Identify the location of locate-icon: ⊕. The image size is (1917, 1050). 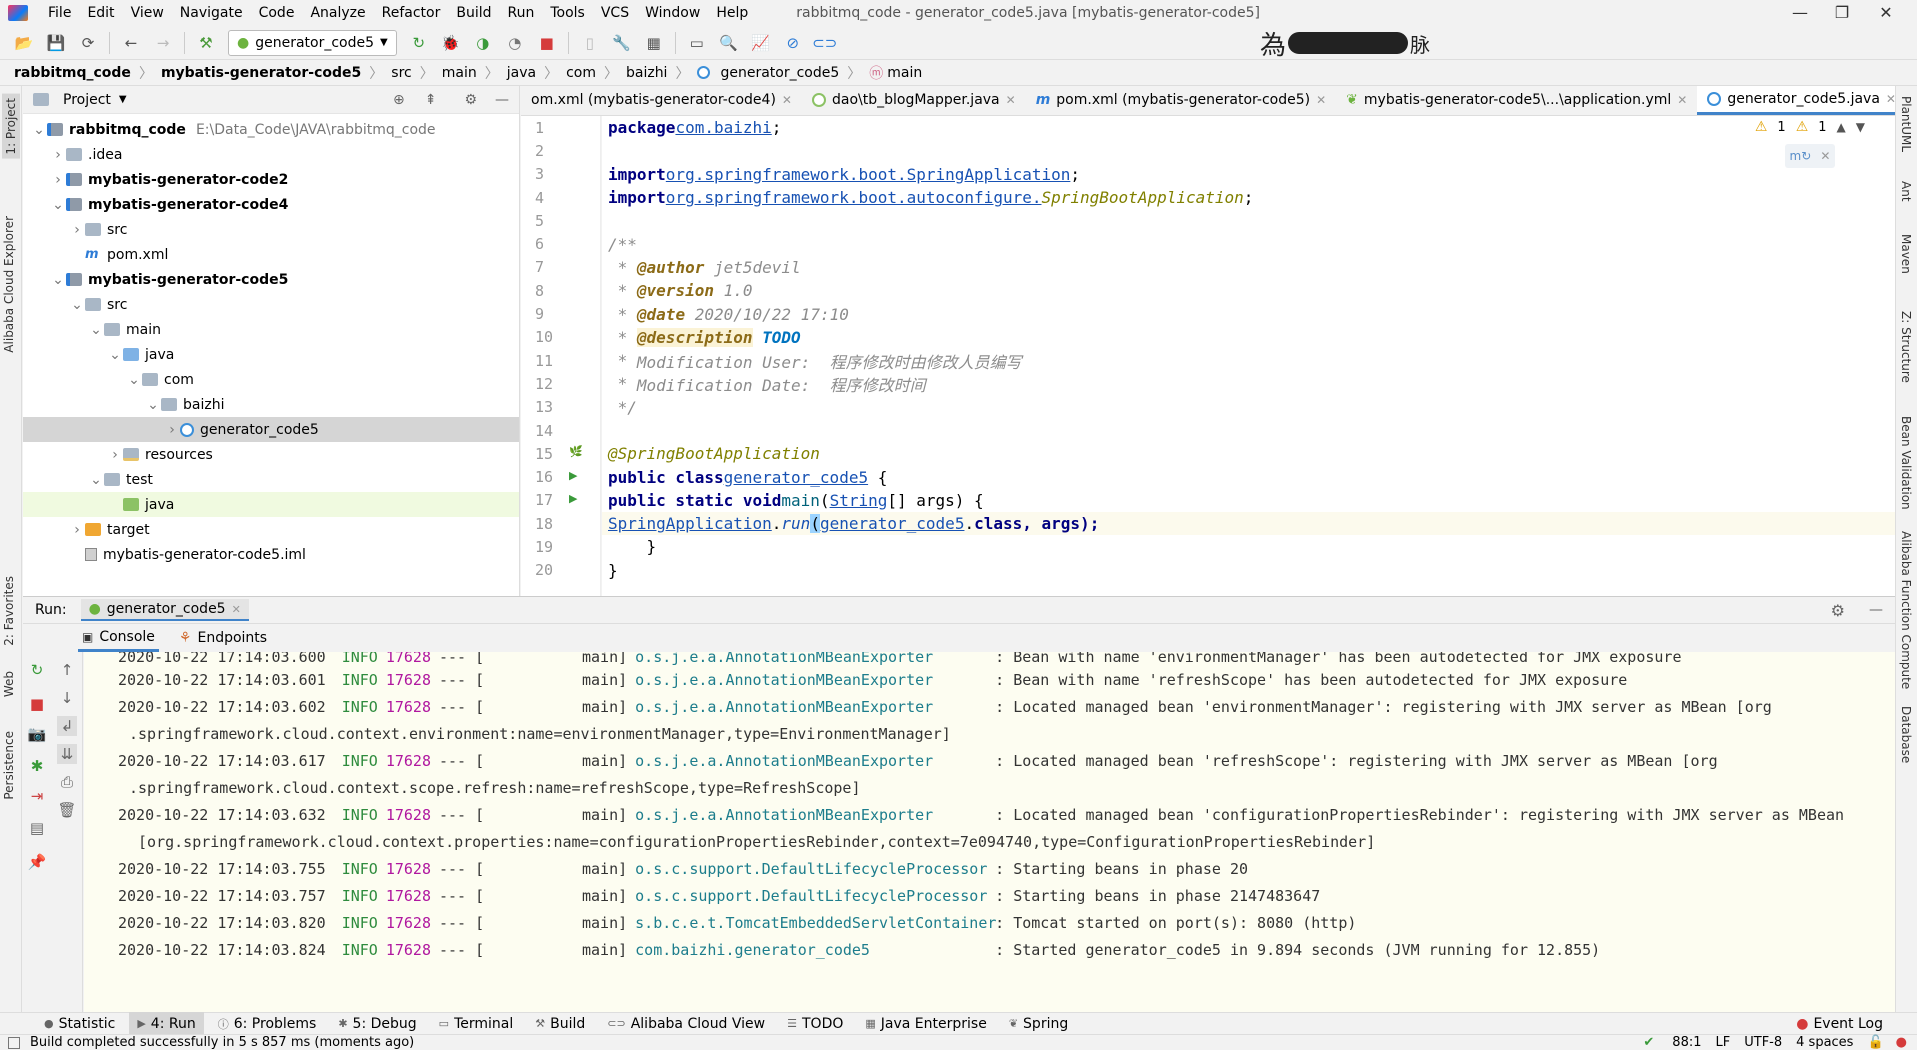
(399, 100).